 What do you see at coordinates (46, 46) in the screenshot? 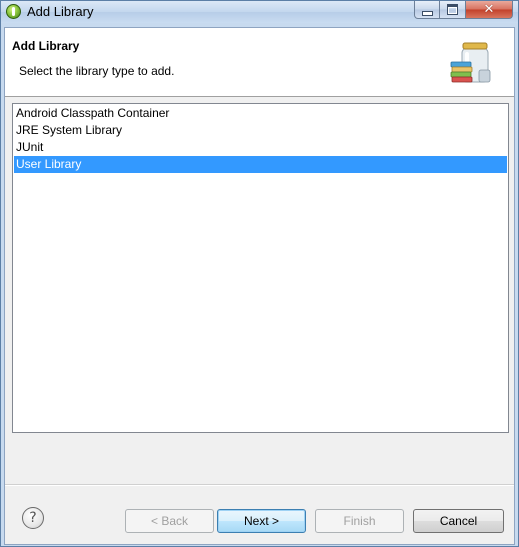
I see `page-title: Add Library` at bounding box center [46, 46].